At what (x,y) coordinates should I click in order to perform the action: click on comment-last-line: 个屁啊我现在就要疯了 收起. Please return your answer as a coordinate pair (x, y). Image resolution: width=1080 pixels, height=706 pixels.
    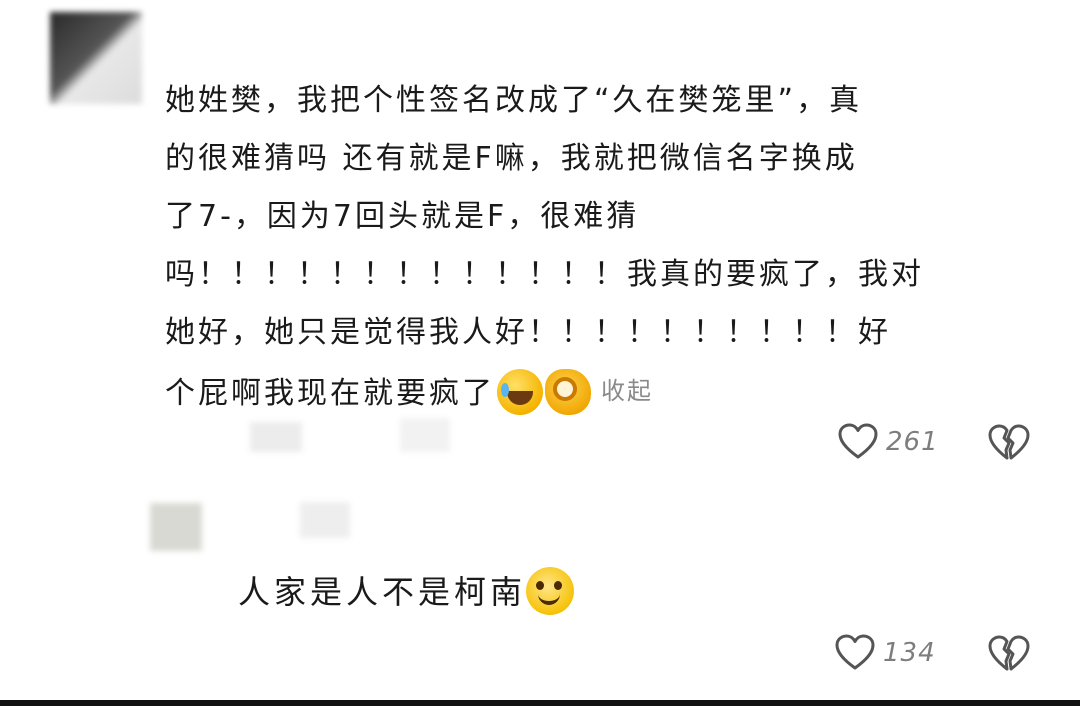
    Looking at the image, I should click on (605, 392).